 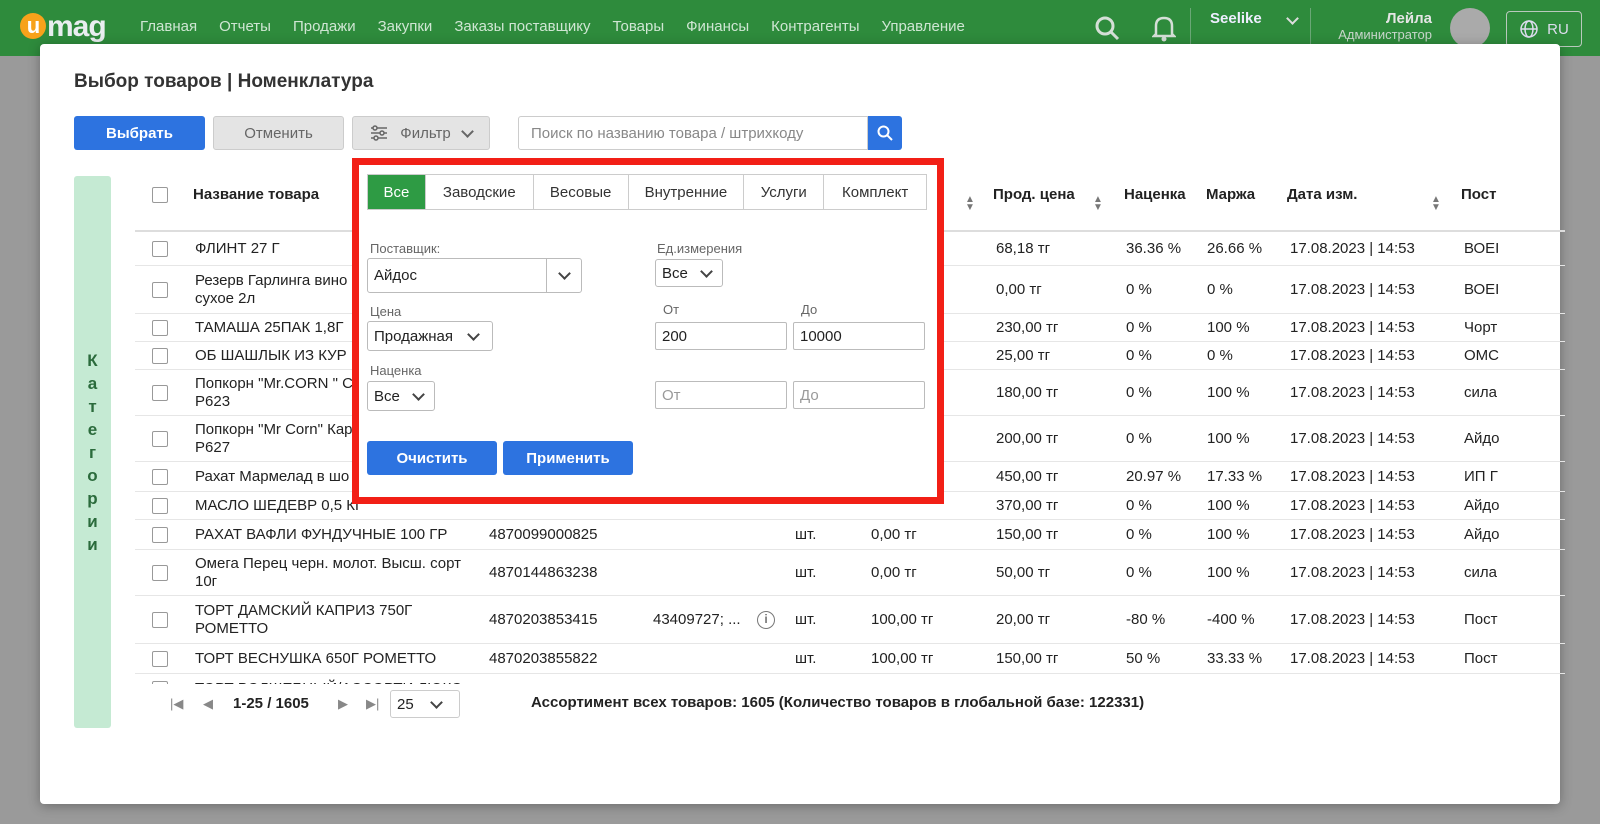 I want to click on markup-from-input: От, so click(x=721, y=395).